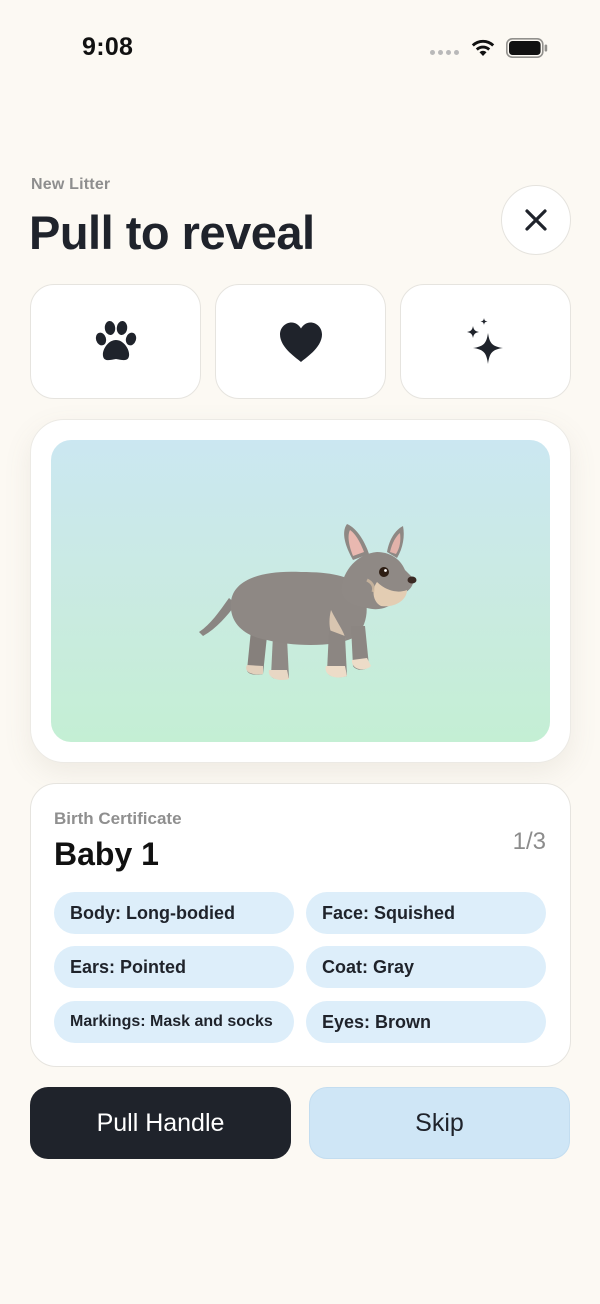 This screenshot has width=600, height=1304. I want to click on section-eyebrow: New Litter, so click(71, 184).